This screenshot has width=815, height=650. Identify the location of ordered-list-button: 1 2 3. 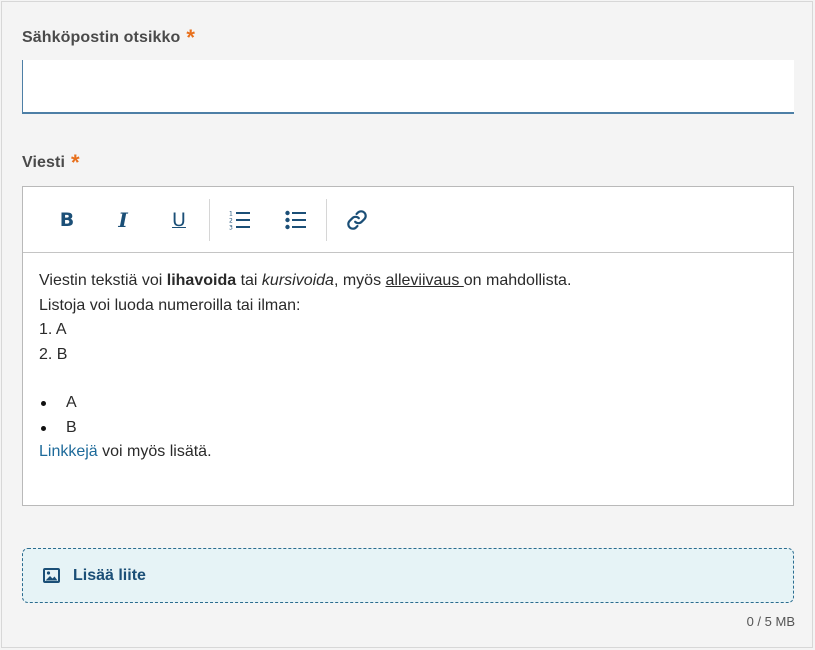
(240, 220).